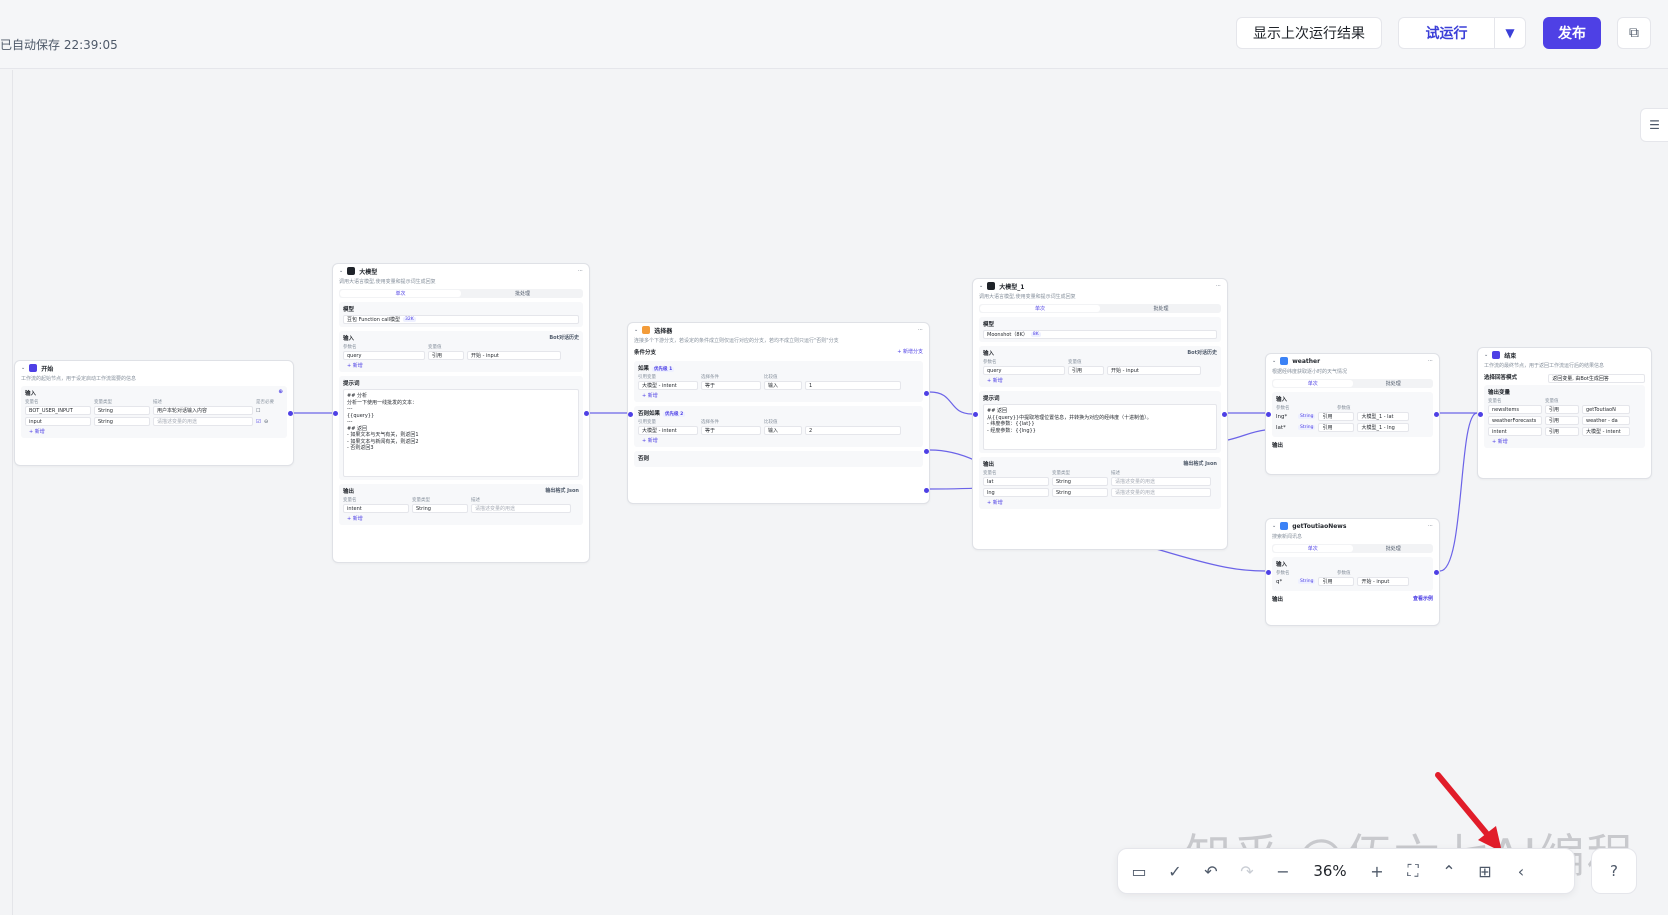 The image size is (1668, 915). I want to click on start-var-desc: 用户本轮对话输入内容, so click(203, 410).